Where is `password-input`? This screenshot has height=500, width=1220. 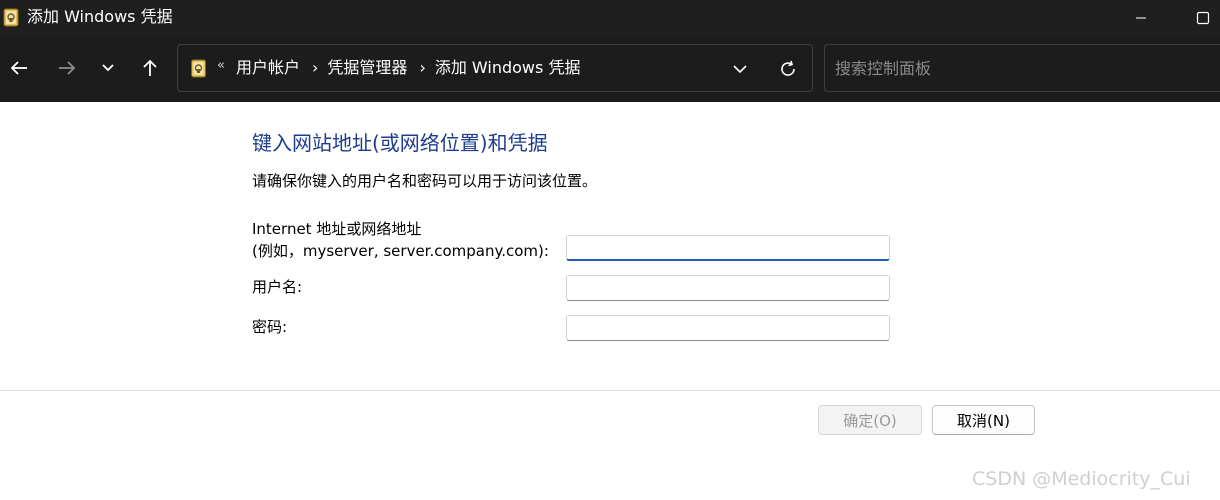 password-input is located at coordinates (728, 328).